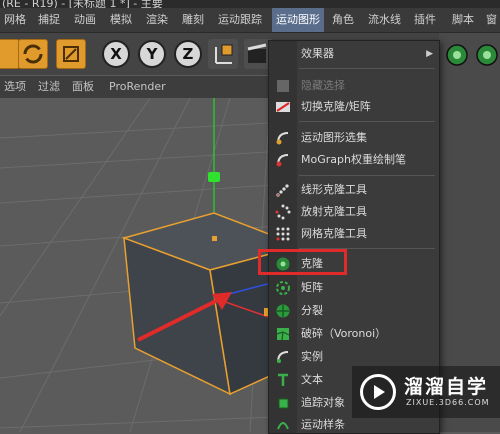 The image size is (500, 434). What do you see at coordinates (157, 20) in the screenshot?
I see `menu-render: 渲染` at bounding box center [157, 20].